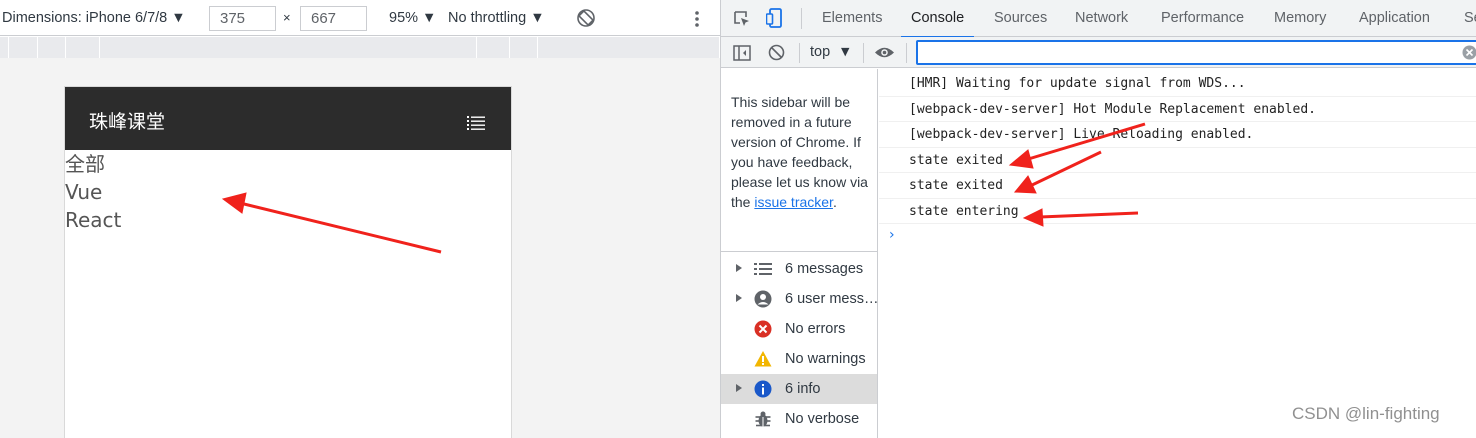  I want to click on clear-console-icon, so click(776, 52).